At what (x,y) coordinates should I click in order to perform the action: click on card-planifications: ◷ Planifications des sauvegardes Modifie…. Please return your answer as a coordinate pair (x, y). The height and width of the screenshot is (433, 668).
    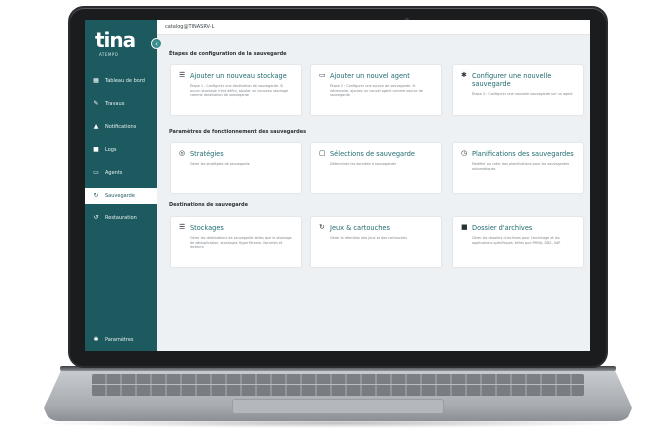
    Looking at the image, I should click on (518, 168).